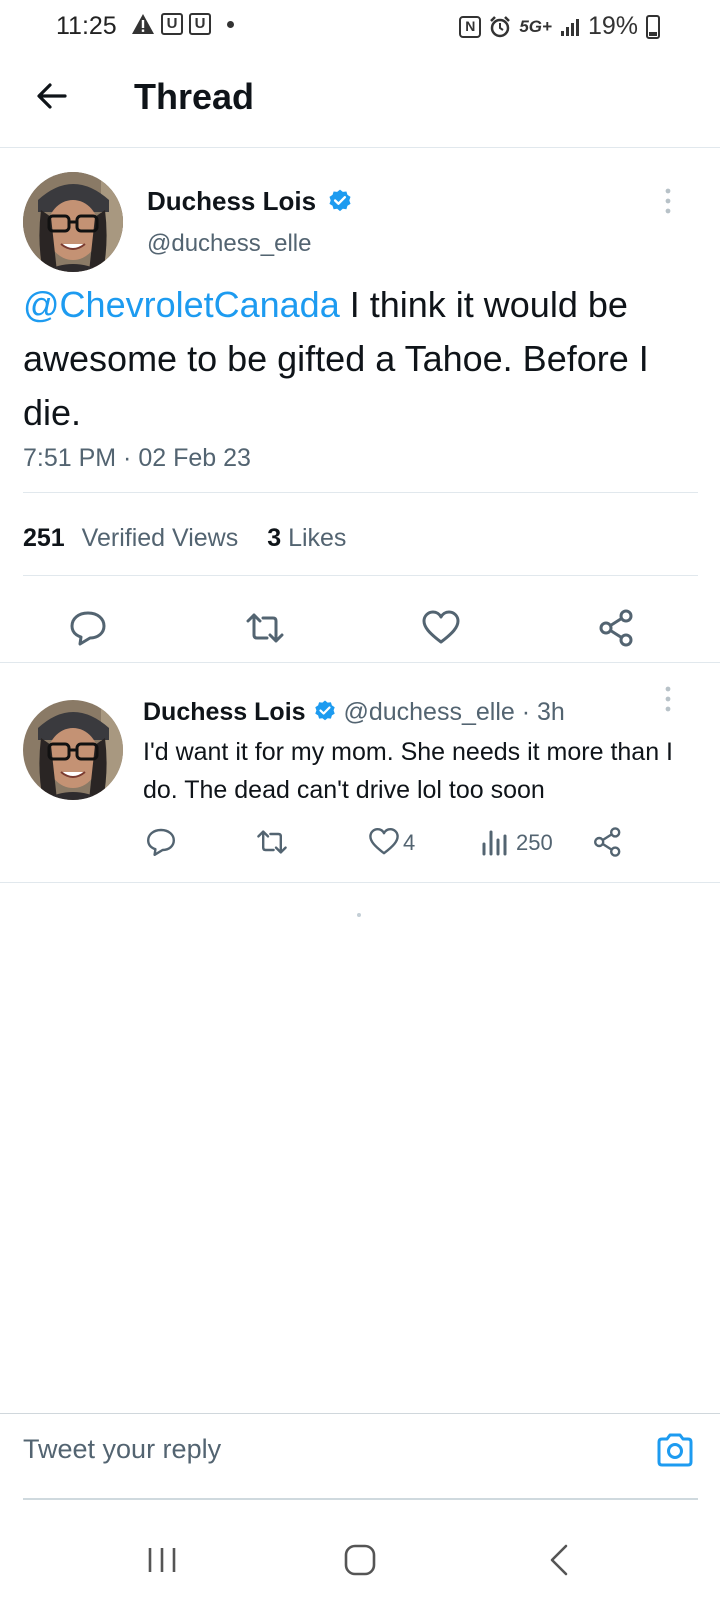  I want to click on reply-view-count: 250, so click(534, 842).